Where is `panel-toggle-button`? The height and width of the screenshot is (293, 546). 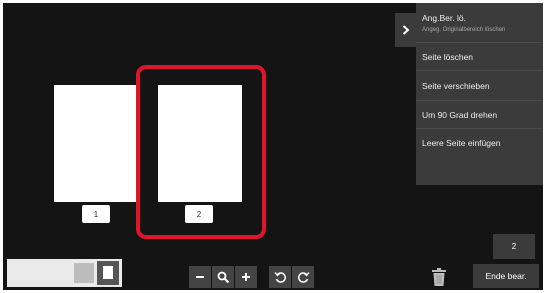
panel-toggle-button is located at coordinates (405, 30).